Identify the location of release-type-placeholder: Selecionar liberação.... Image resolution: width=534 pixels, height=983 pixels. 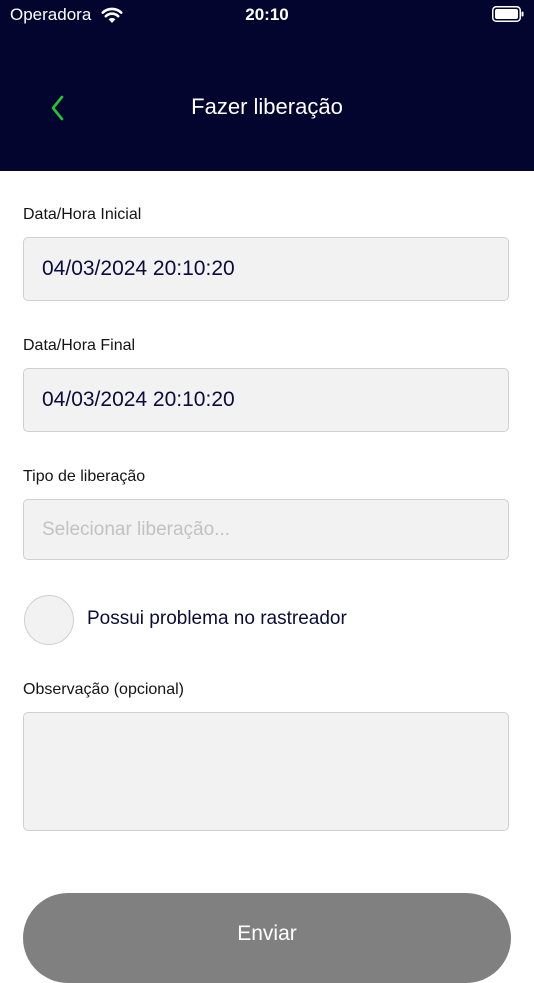
(136, 529).